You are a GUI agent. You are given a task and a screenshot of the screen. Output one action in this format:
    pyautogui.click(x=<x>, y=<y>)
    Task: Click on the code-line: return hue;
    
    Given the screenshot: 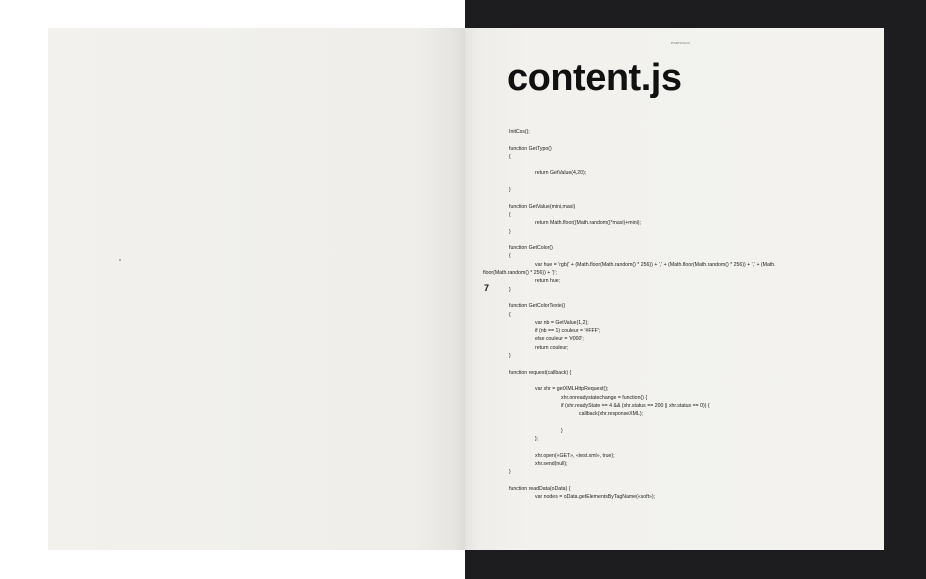 What is the action you would take?
    pyautogui.click(x=548, y=281)
    